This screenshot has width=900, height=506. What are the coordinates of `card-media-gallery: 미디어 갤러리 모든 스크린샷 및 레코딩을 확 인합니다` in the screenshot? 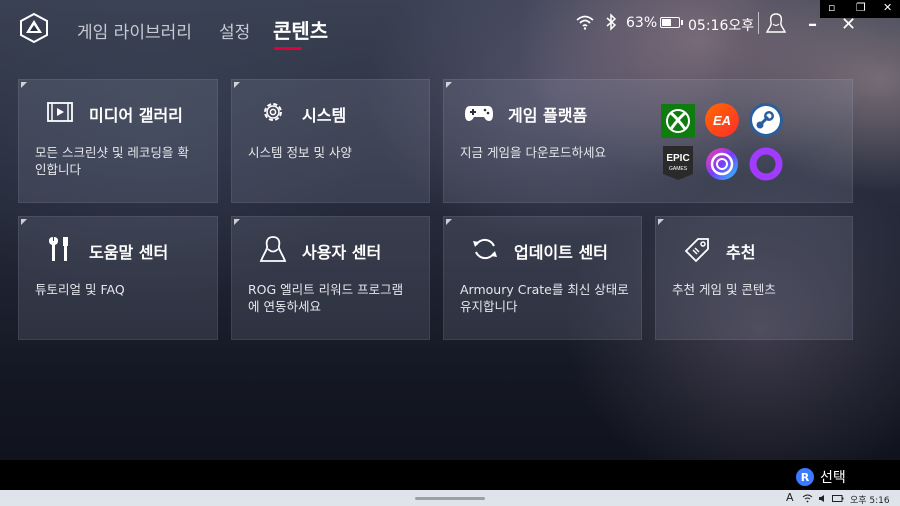 It's located at (118, 141).